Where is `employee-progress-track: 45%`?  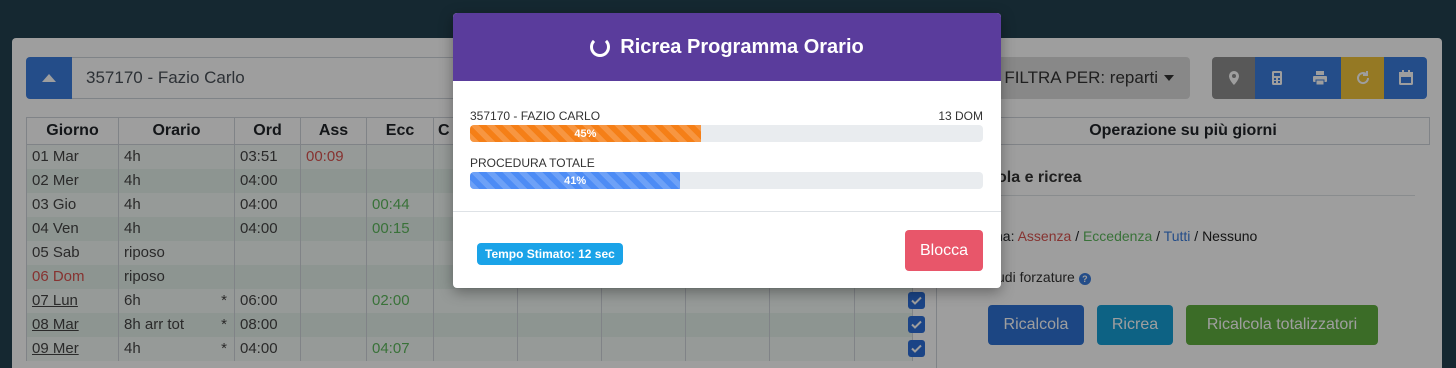
employee-progress-track: 45% is located at coordinates (726, 133).